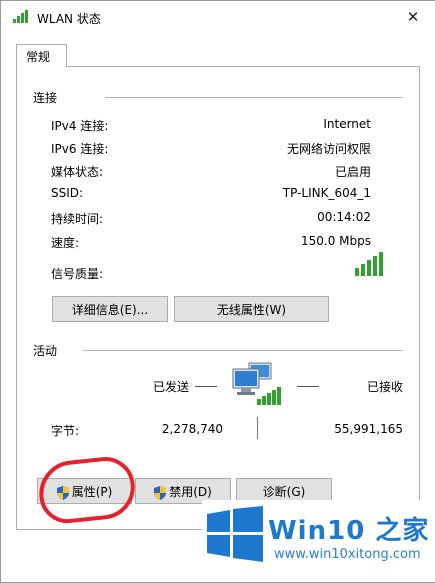  Describe the element at coordinates (160, 492) in the screenshot. I see `uac-shield-icon` at that location.